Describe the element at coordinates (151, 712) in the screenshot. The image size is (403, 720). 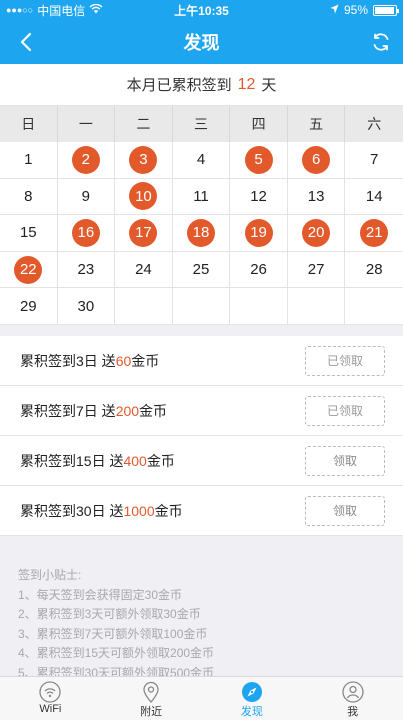
I see `tab-label: 附近` at that location.